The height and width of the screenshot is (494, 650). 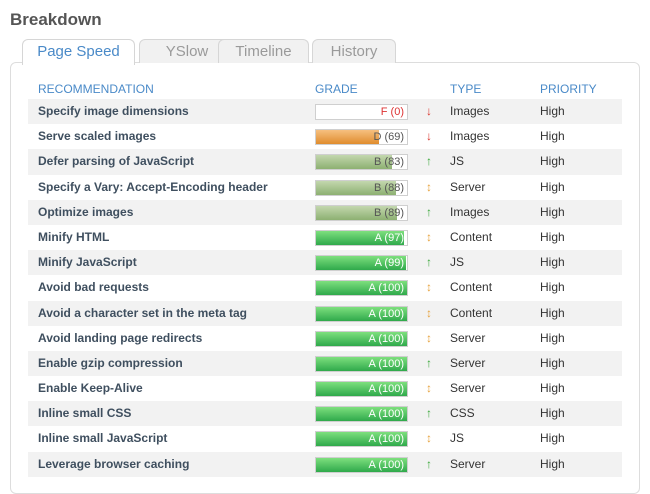 I want to click on header-grade: GRADE, so click(x=336, y=89).